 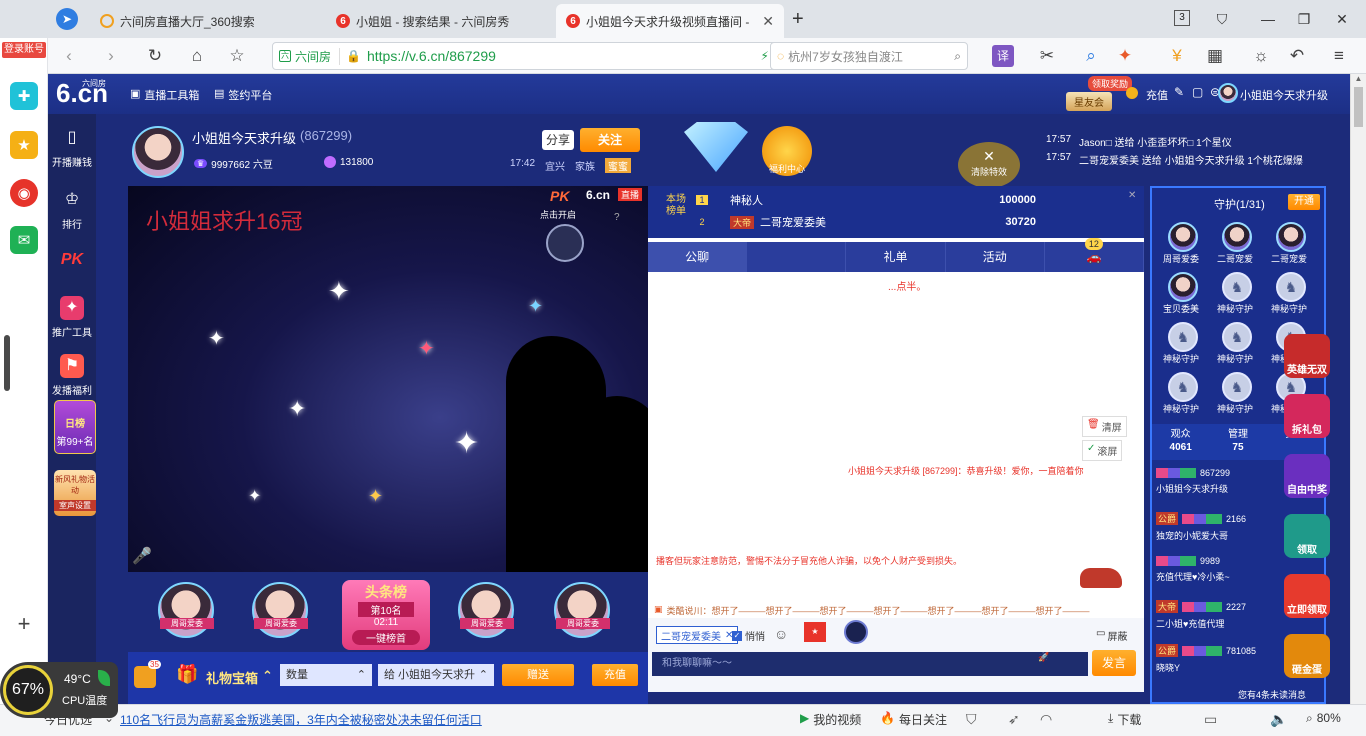 What do you see at coordinates (1307, 536) in the screenshot?
I see `promo-card: 领取` at bounding box center [1307, 536].